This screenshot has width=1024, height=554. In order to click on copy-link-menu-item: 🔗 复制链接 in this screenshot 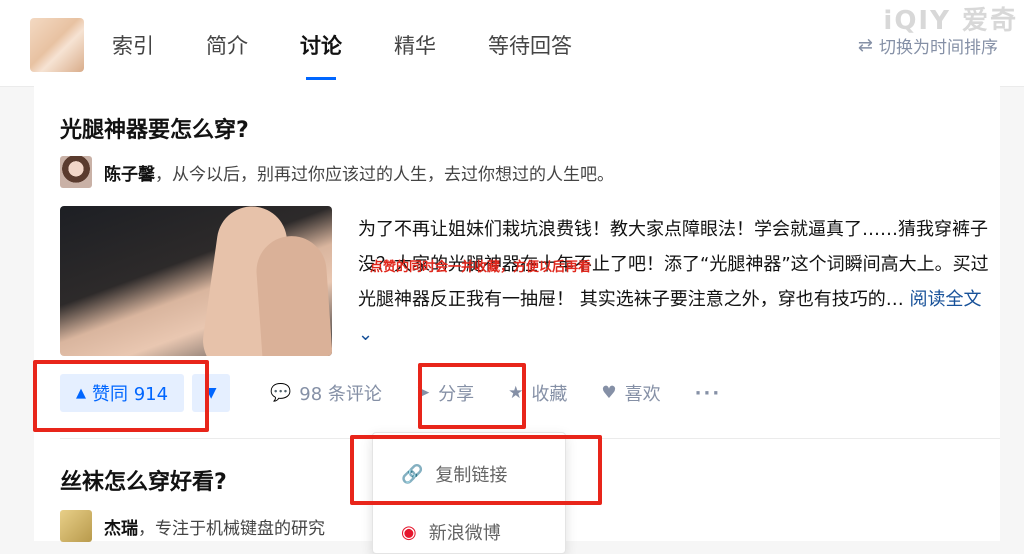, I will do `click(454, 474)`.